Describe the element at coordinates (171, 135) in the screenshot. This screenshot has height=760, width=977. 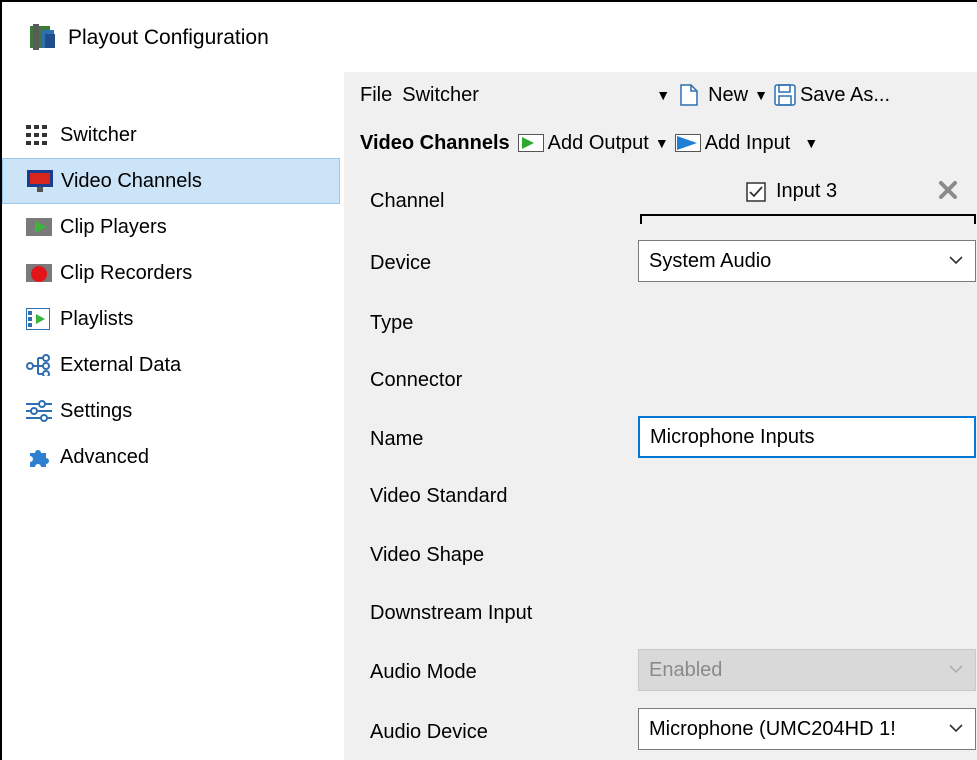
I see `sidebar-item-switcher: Switcher` at that location.